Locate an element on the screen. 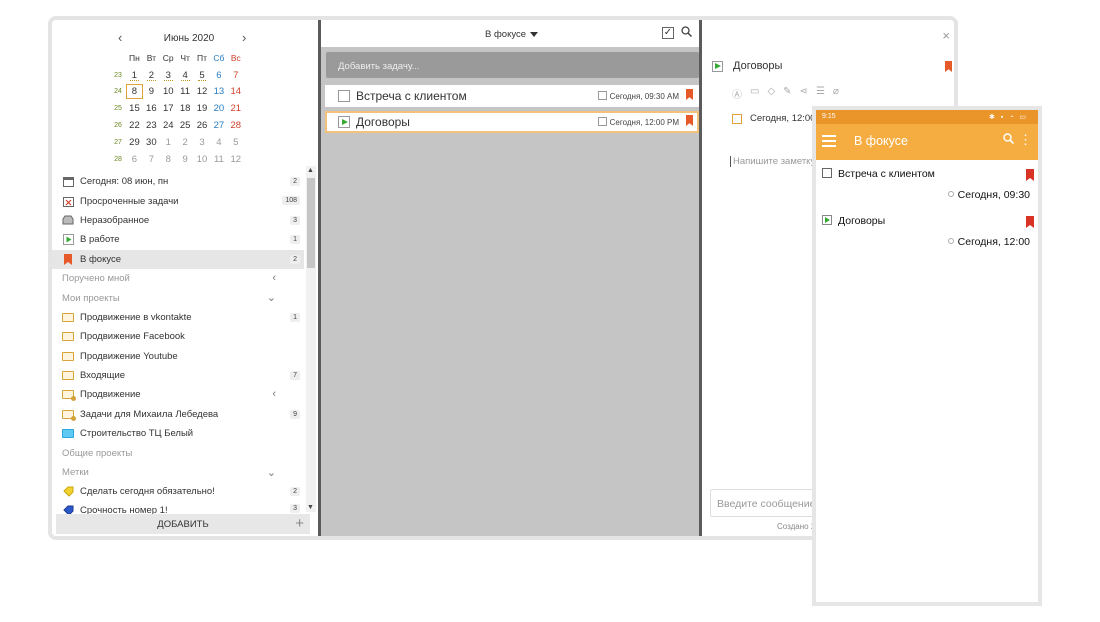  calendar-day: 13 is located at coordinates (218, 91).